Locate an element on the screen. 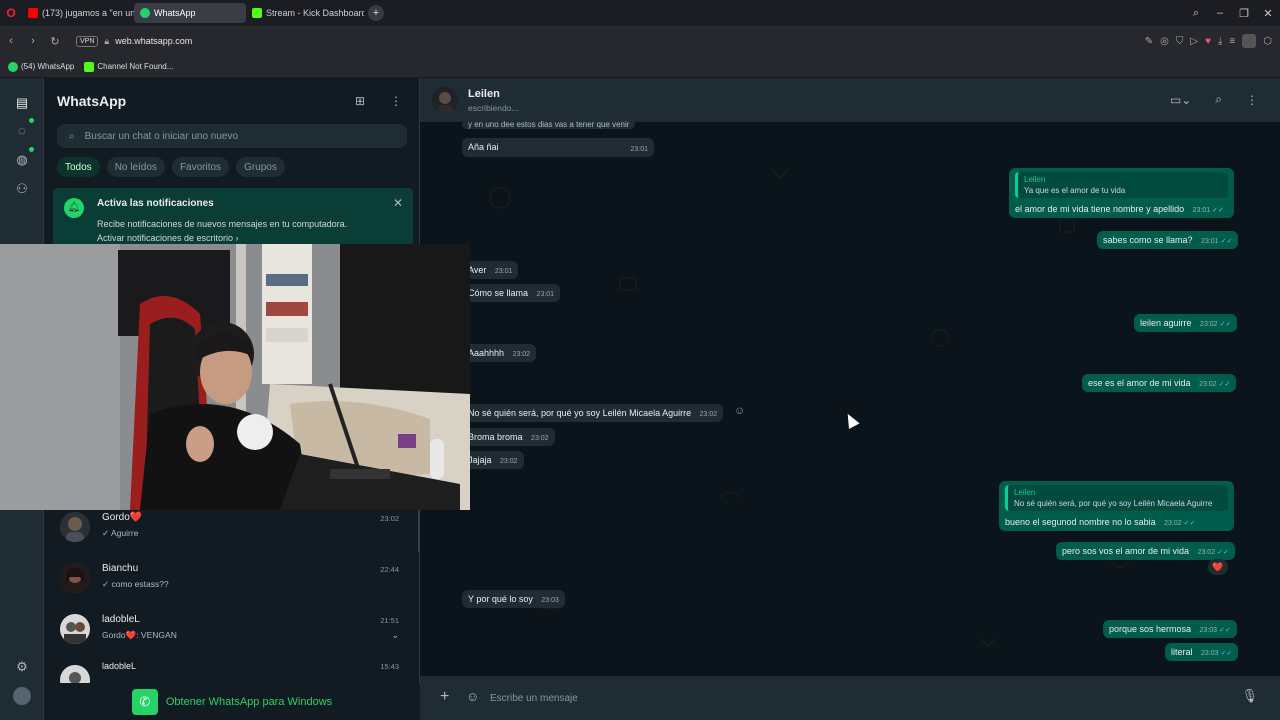 This screenshot has height=720, width=1280. filter-no-leidos: No leídos is located at coordinates (135, 167).